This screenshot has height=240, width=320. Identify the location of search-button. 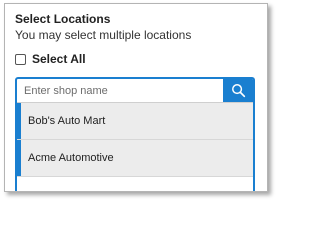
(238, 90).